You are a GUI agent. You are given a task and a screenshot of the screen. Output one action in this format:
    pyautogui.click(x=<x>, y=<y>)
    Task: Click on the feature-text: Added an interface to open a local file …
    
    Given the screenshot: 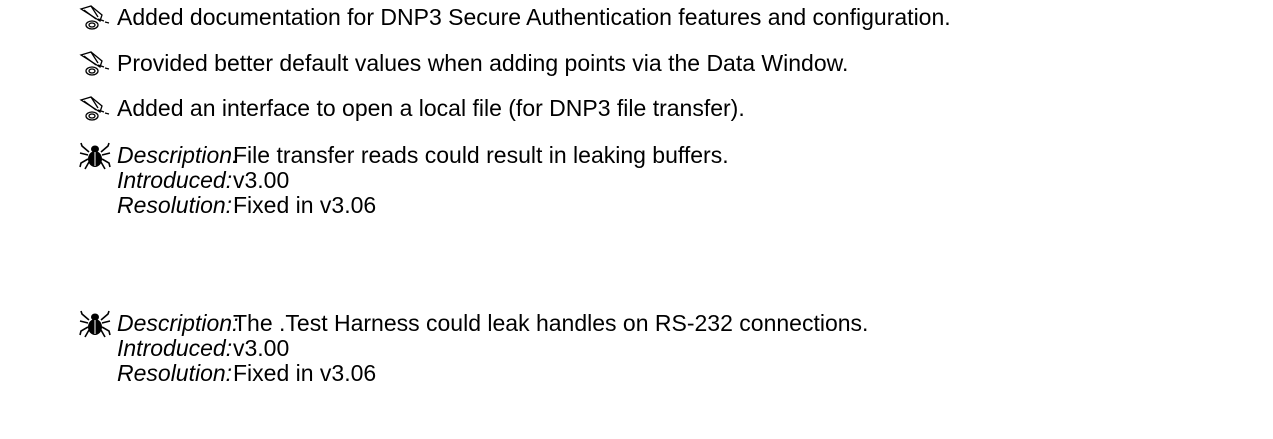 What is the action you would take?
    pyautogui.click(x=431, y=108)
    